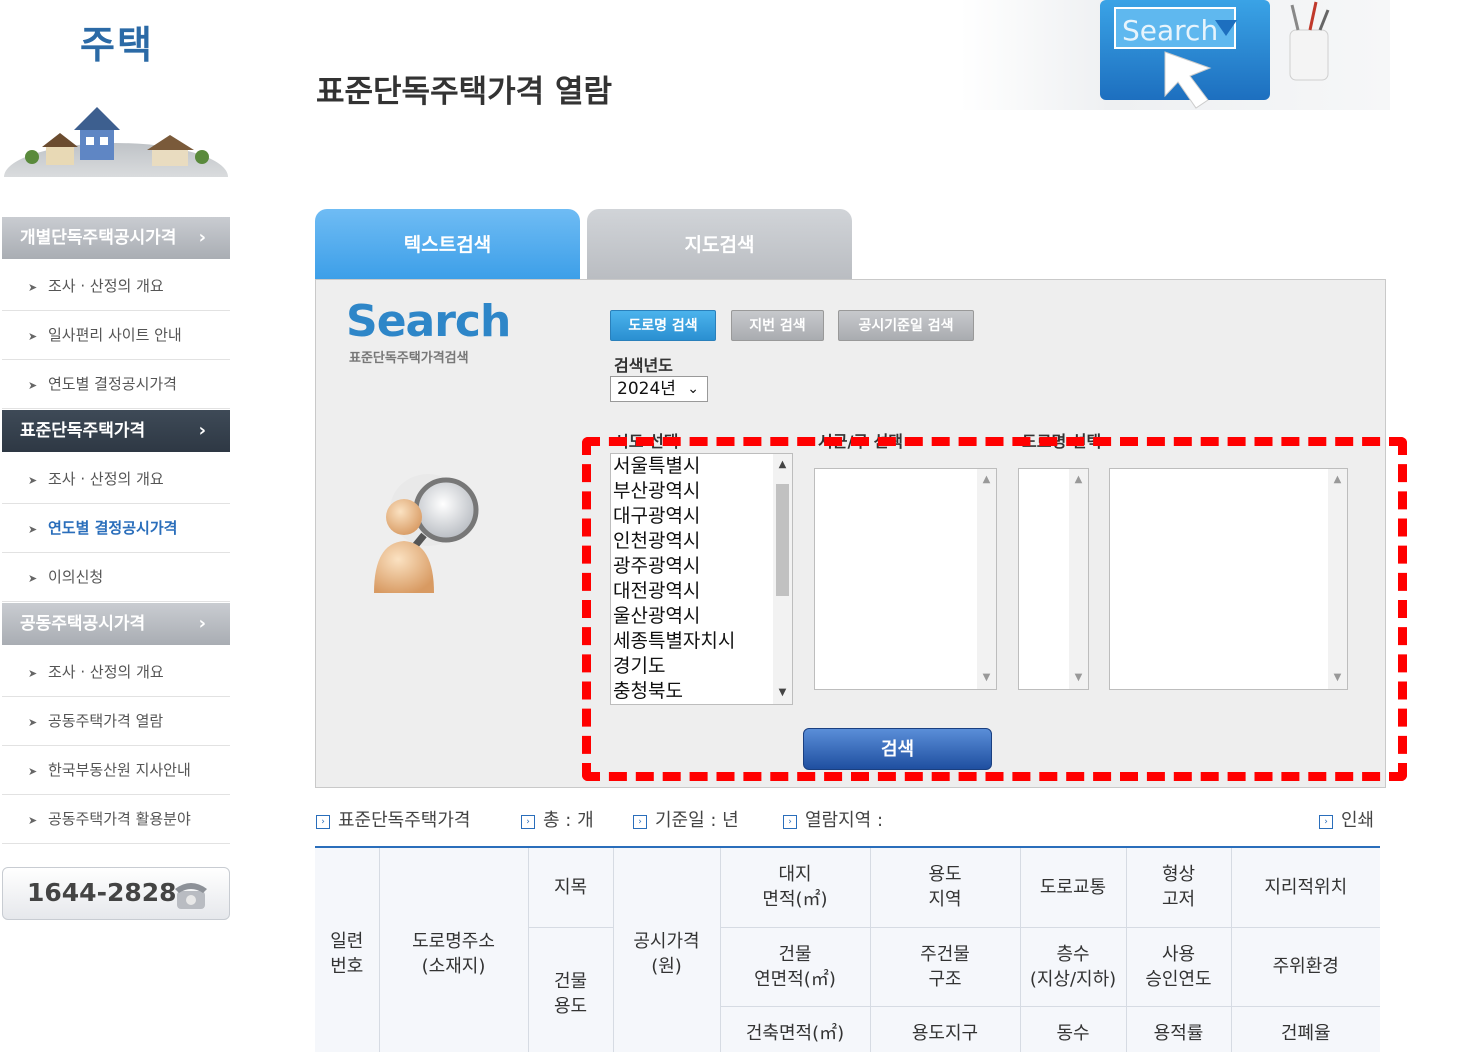 This screenshot has height=1052, width=1460. I want to click on sido-option: 대구광역시, so click(701, 516).